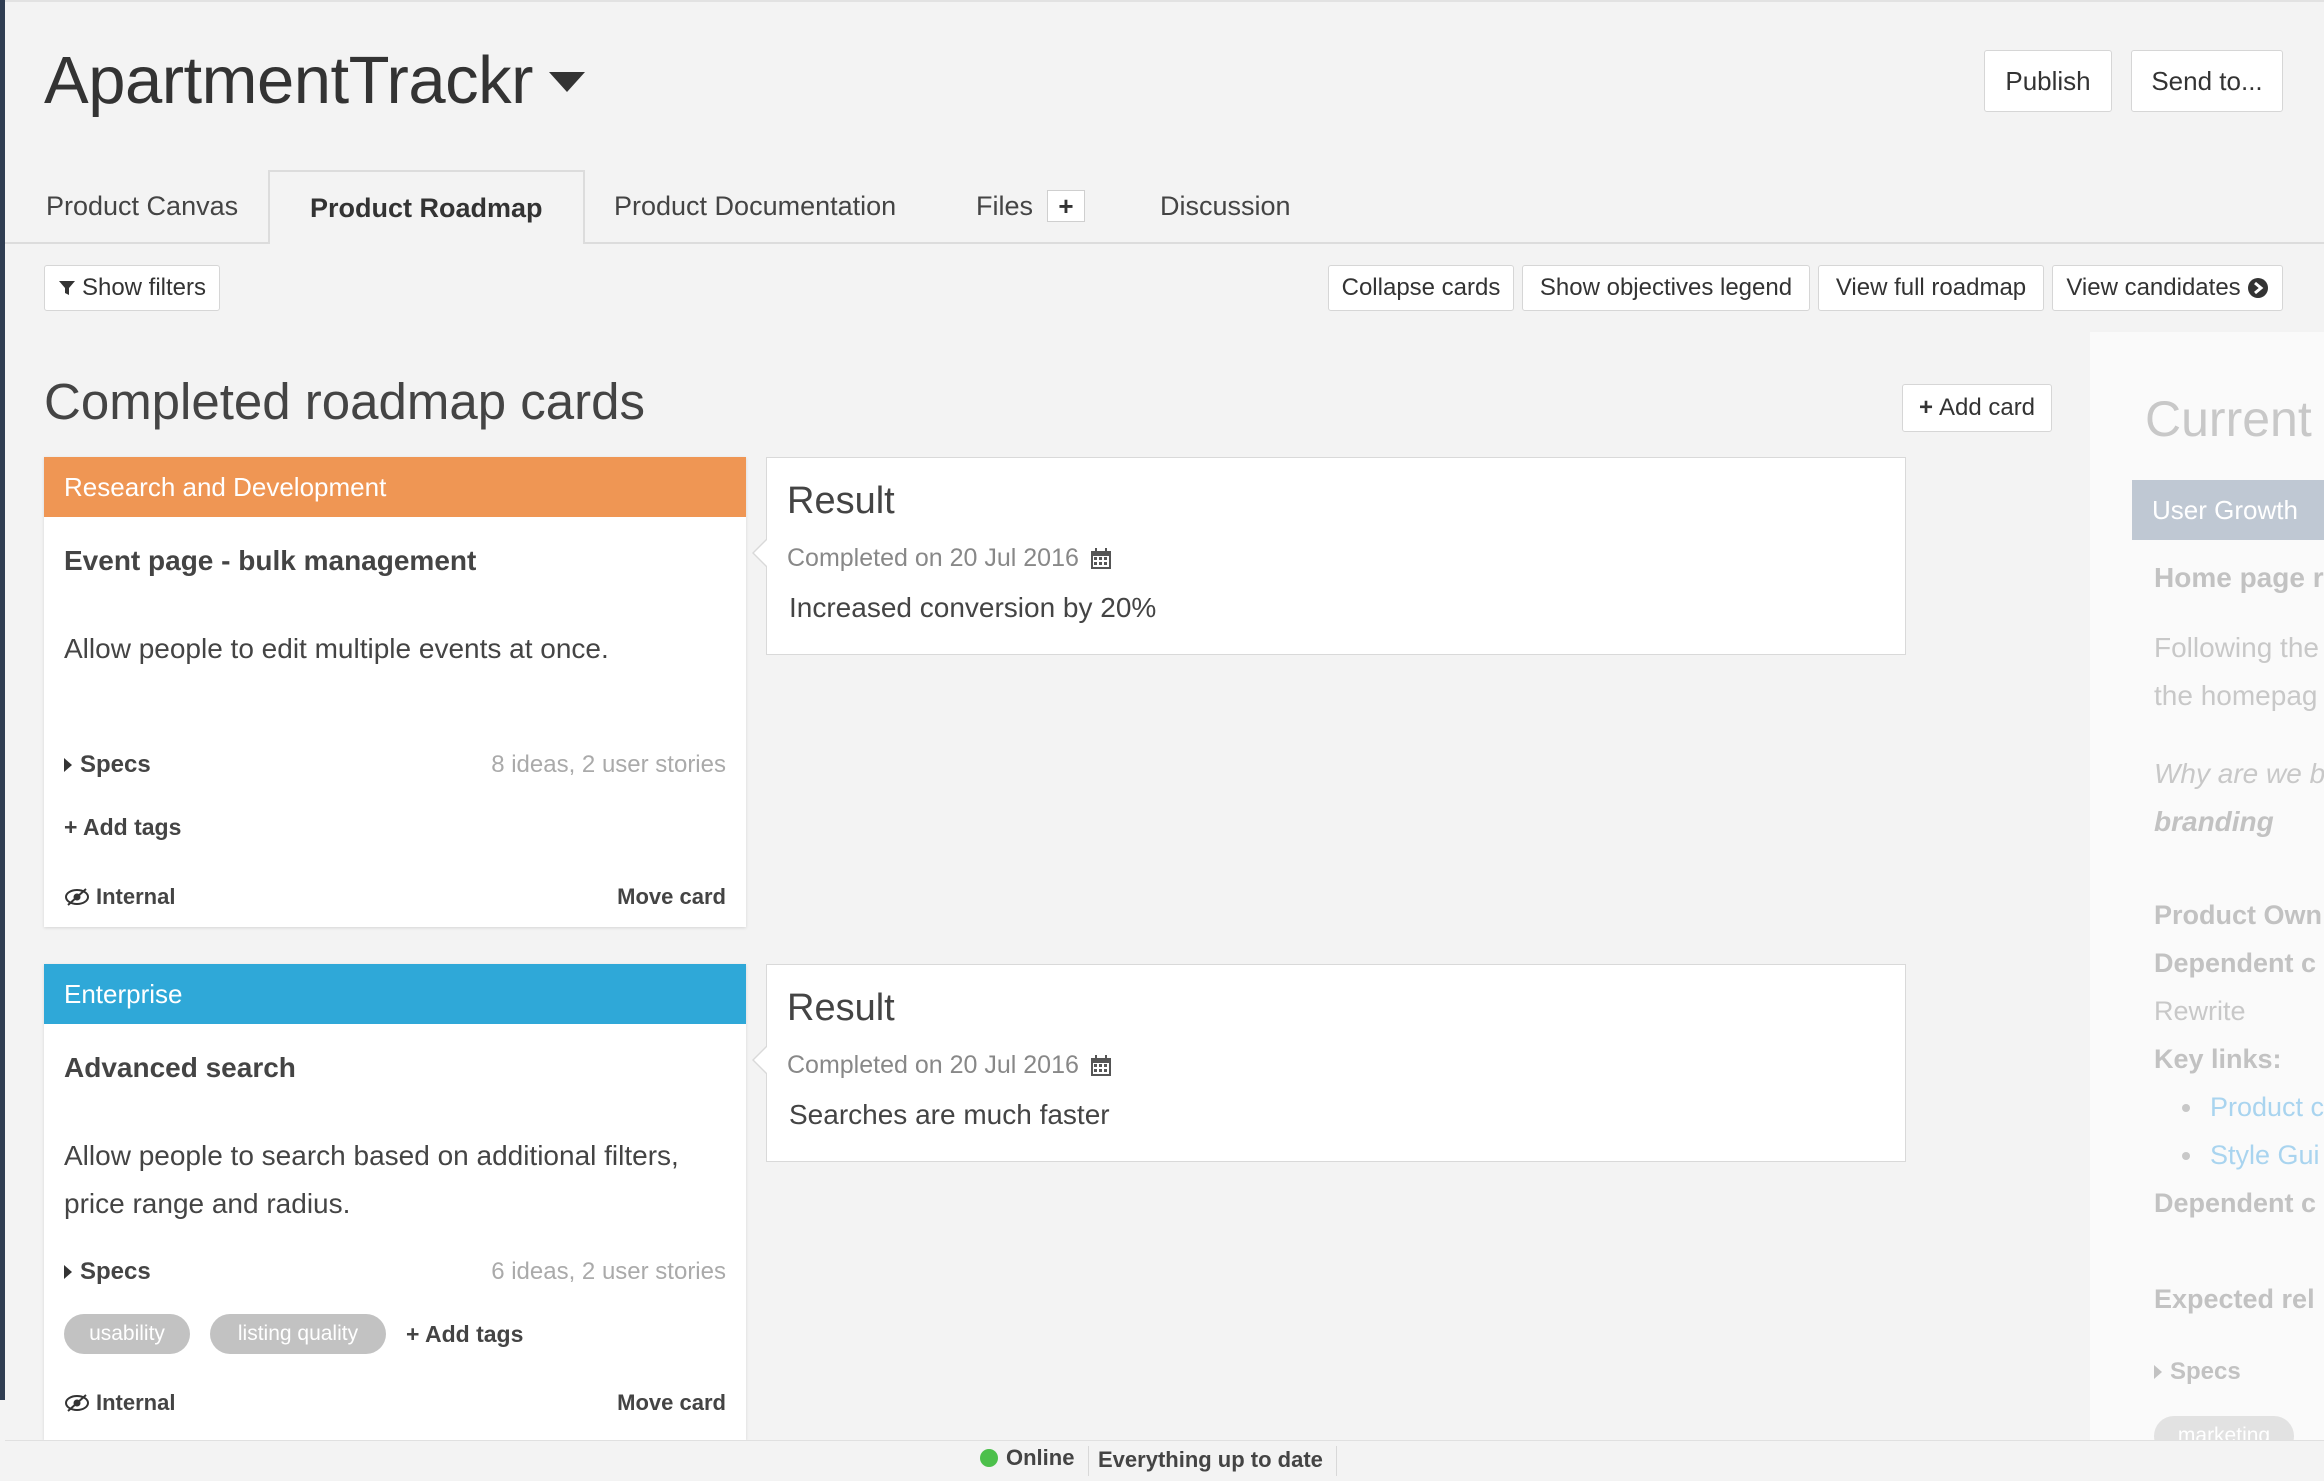 This screenshot has width=2324, height=1481. What do you see at coordinates (144, 287) in the screenshot?
I see `show-filters-label: Show filters` at bounding box center [144, 287].